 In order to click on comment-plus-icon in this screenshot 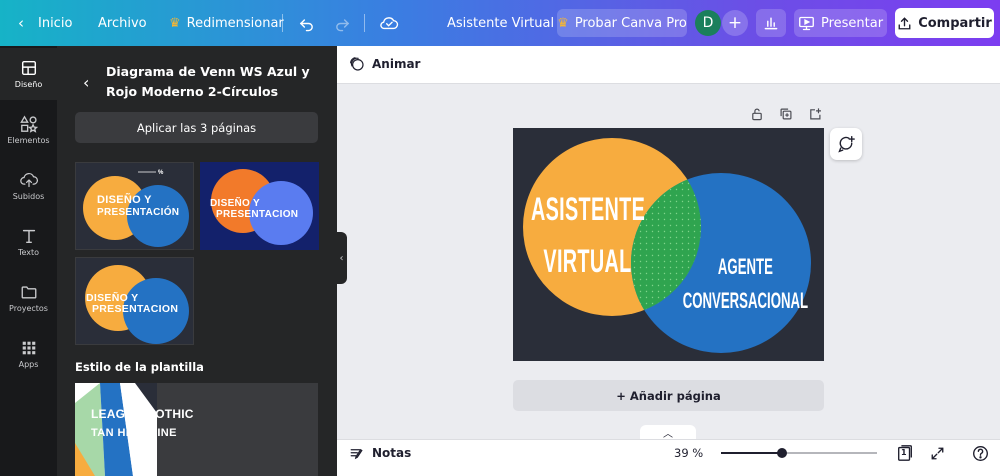, I will do `click(846, 144)`.